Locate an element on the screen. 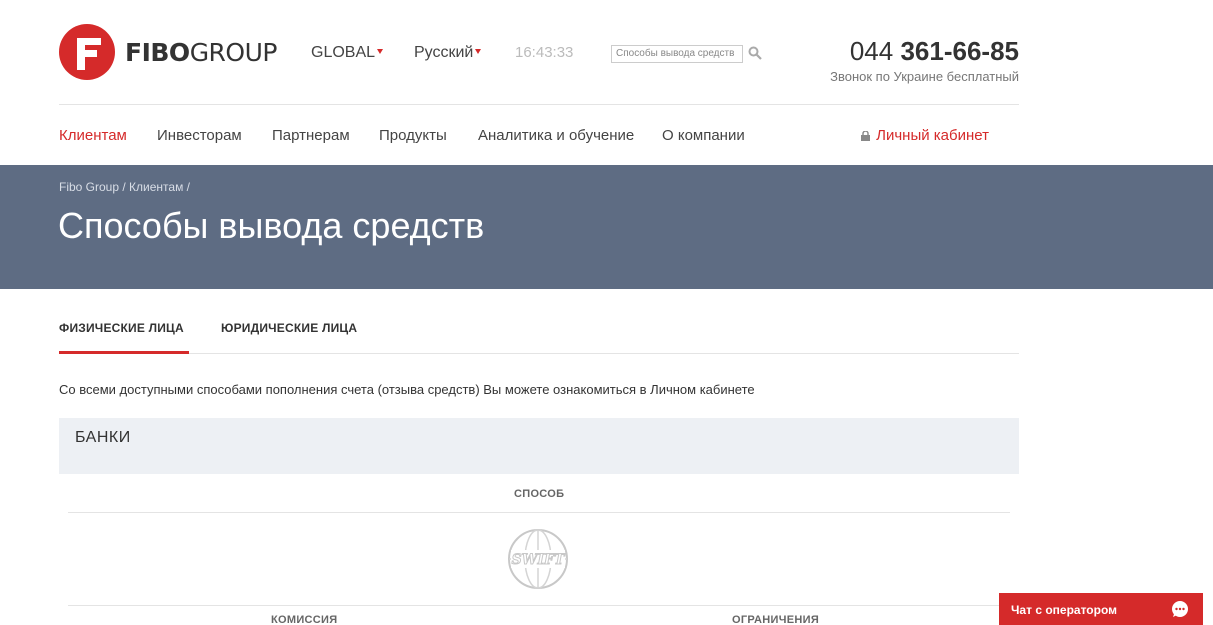  chat-with-operator-button: Чат с оператором is located at coordinates (1101, 609).